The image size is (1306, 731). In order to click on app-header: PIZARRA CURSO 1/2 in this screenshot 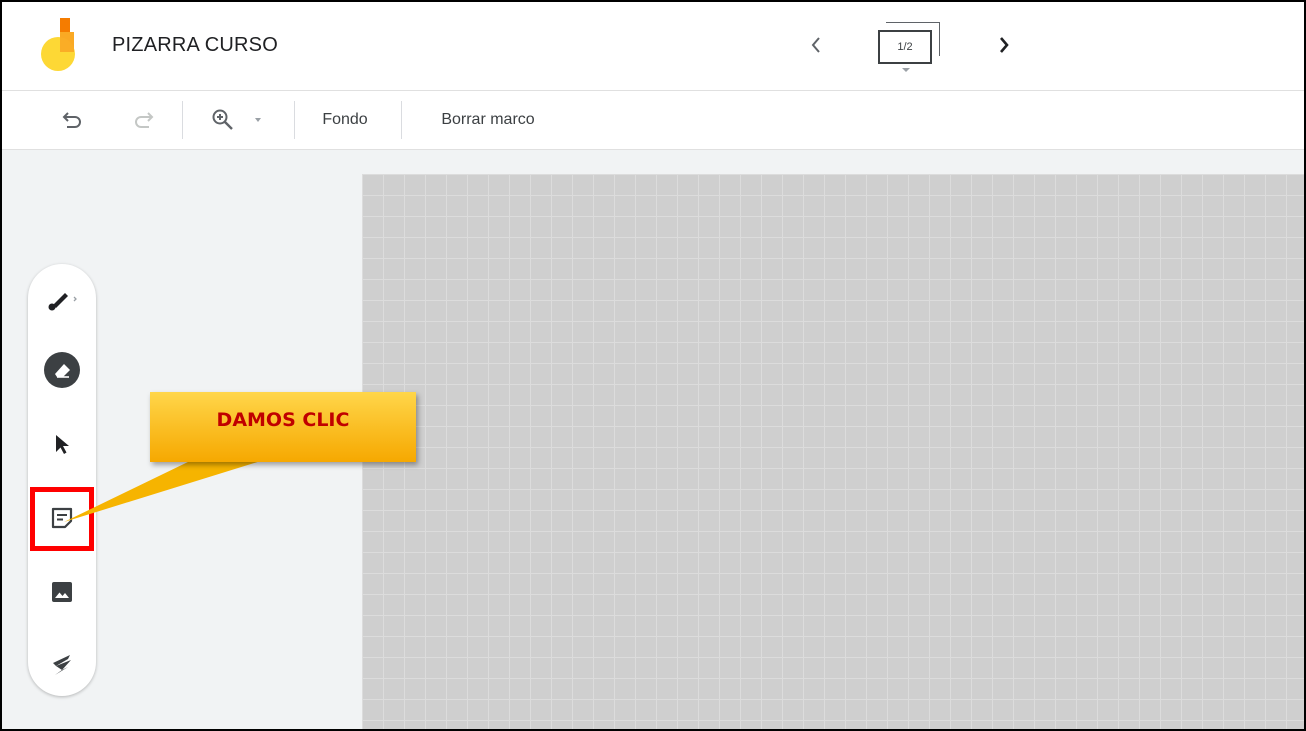, I will do `click(653, 46)`.